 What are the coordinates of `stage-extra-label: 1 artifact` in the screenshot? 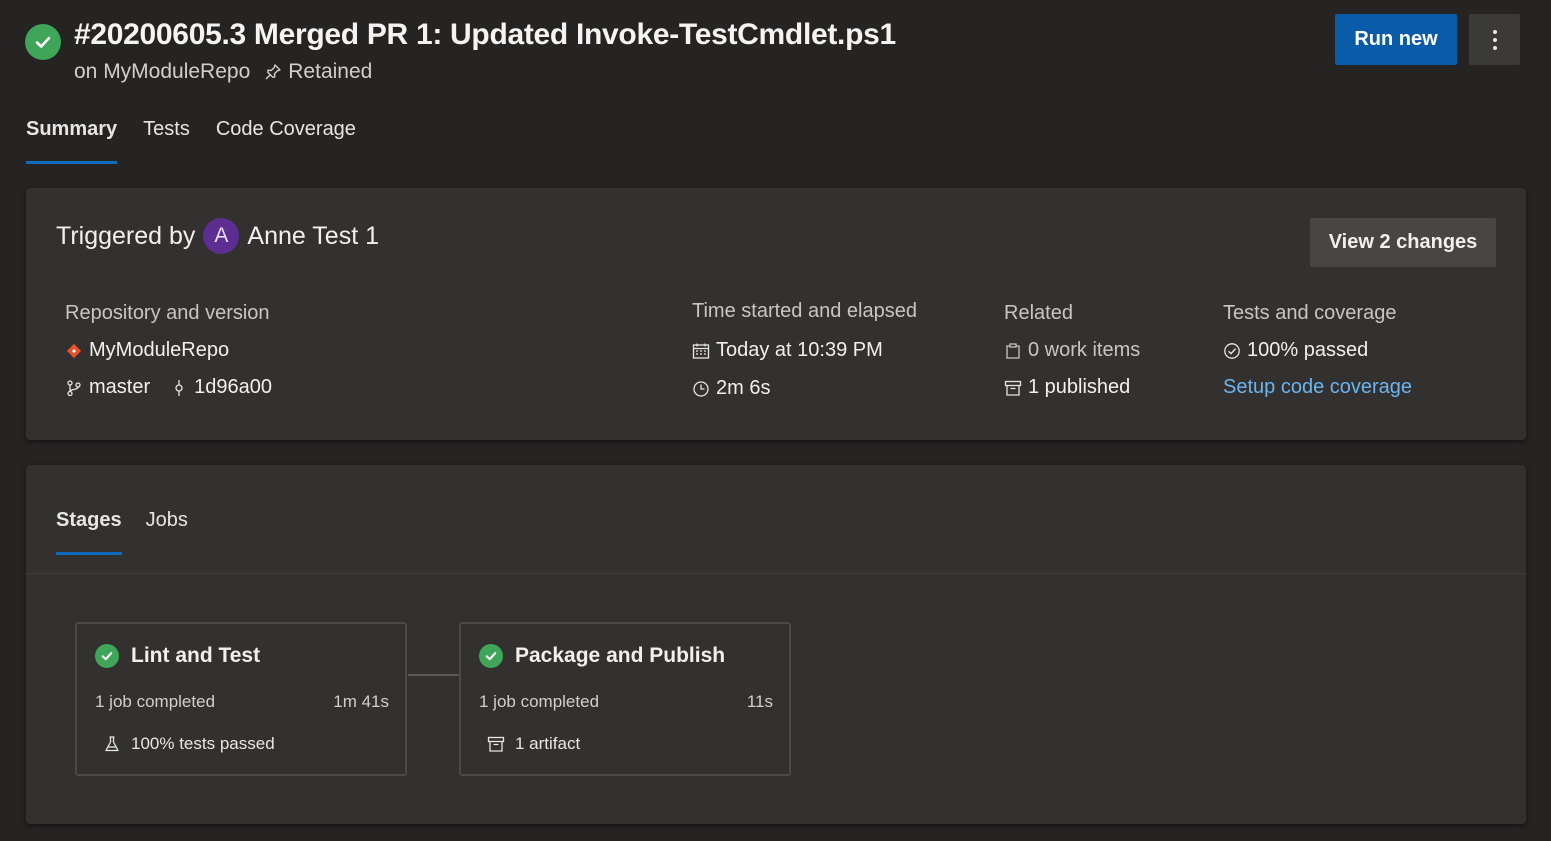 It's located at (548, 743).